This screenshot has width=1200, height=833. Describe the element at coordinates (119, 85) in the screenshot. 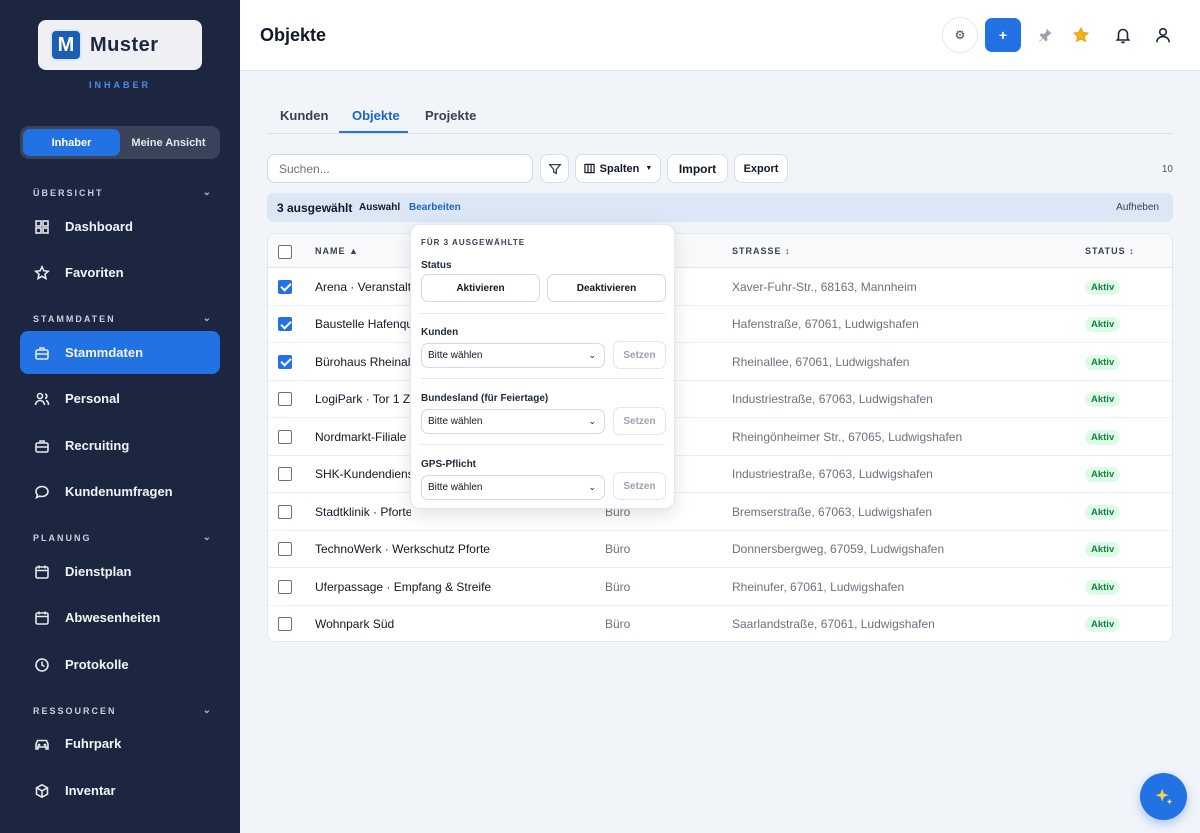

I see `role-label: INHABER` at that location.